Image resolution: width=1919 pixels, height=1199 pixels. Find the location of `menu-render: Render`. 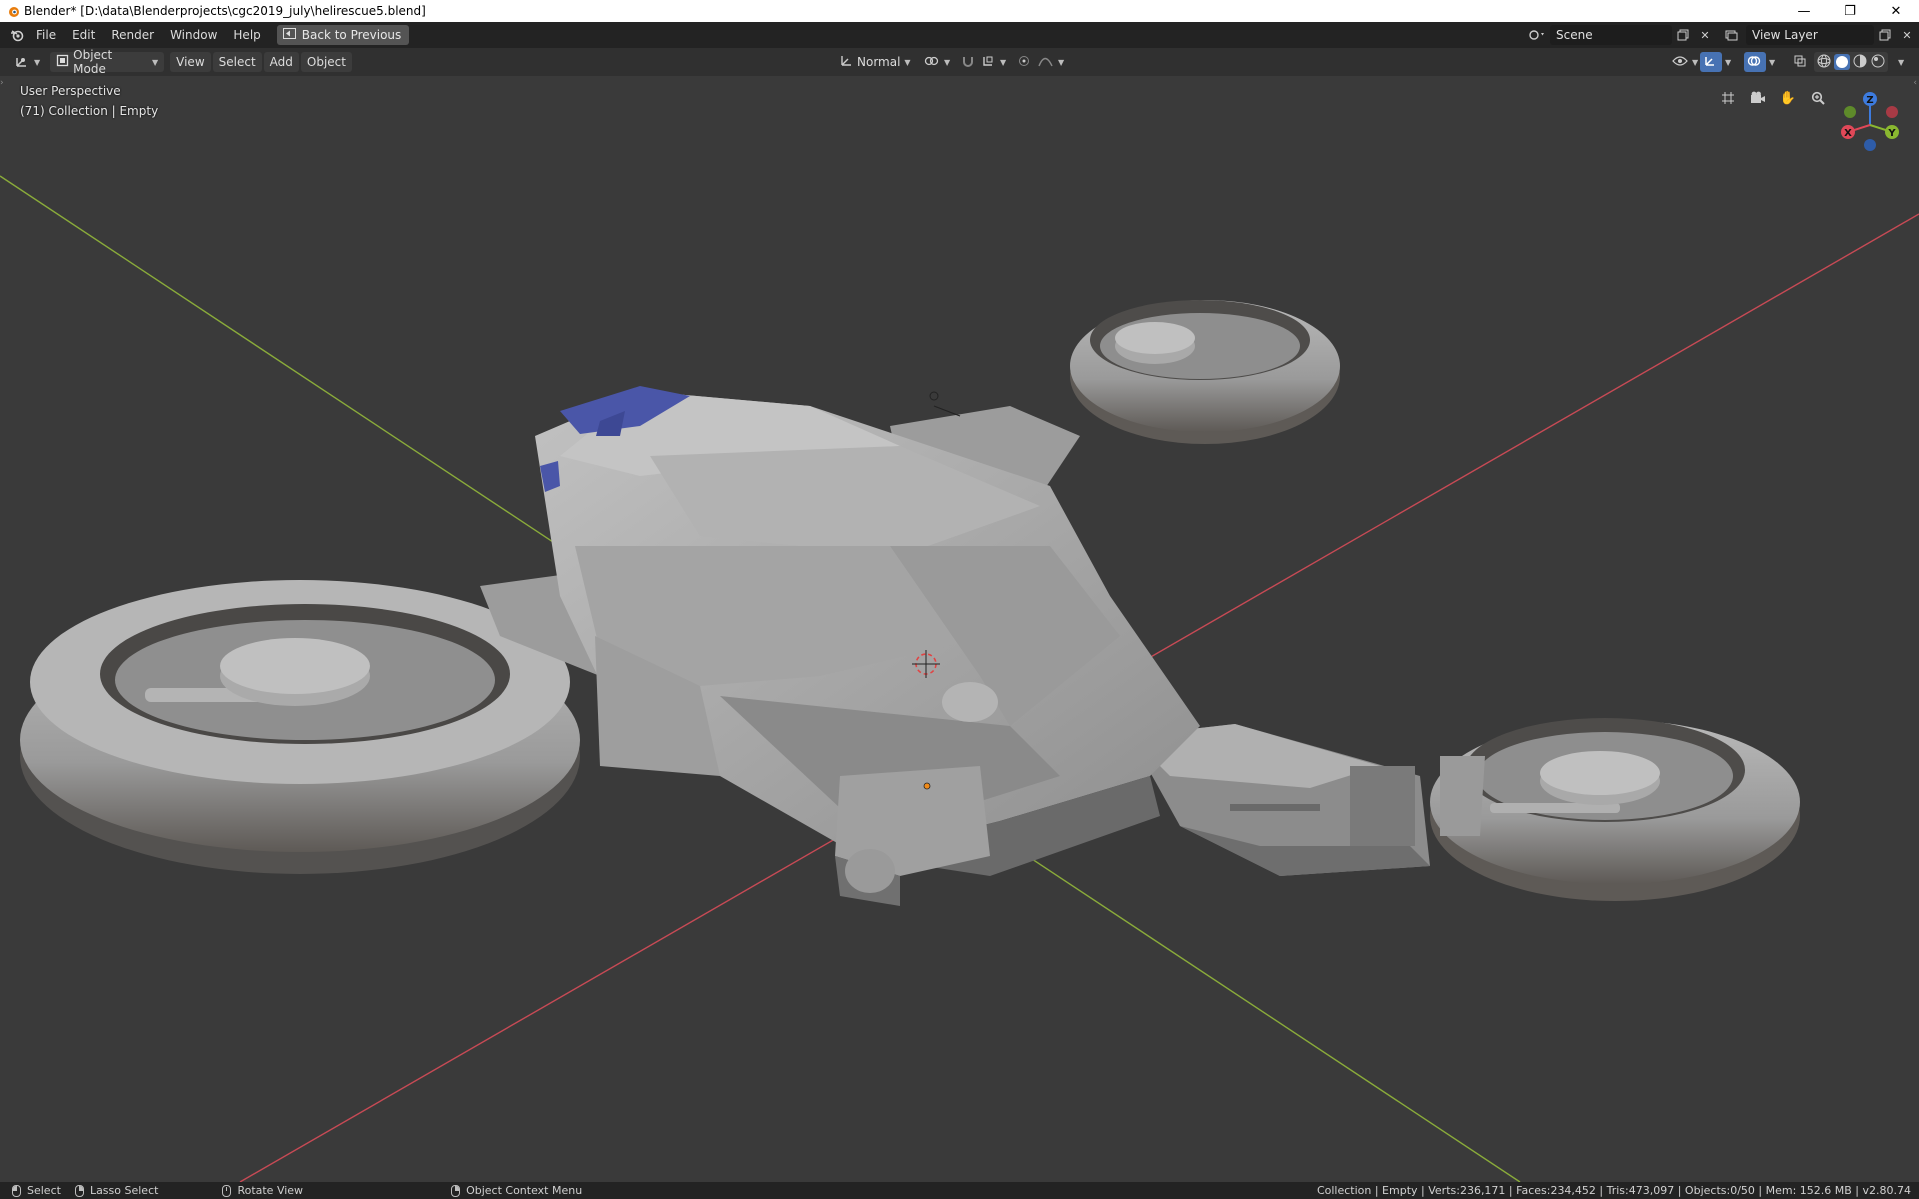

menu-render: Render is located at coordinates (132, 35).